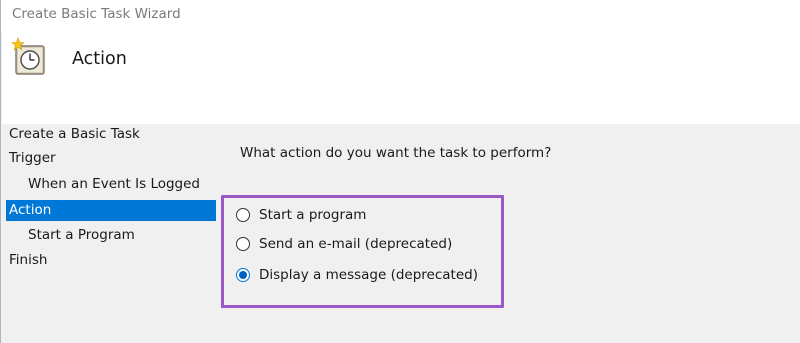 Image resolution: width=800 pixels, height=343 pixels. What do you see at coordinates (111, 184) in the screenshot?
I see `nav-item-when-event-logged: When an Event Is Logged` at bounding box center [111, 184].